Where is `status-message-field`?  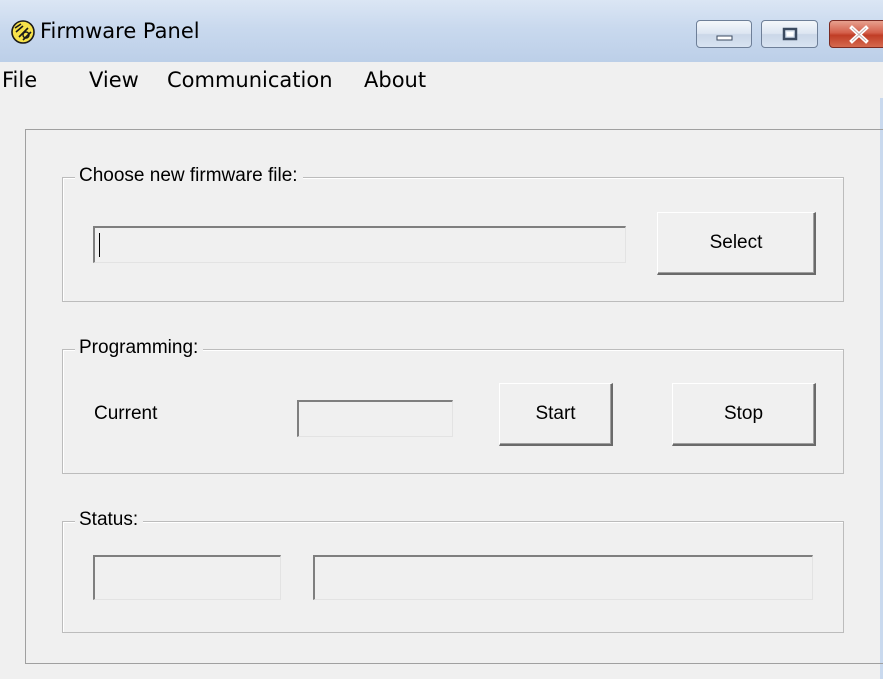 status-message-field is located at coordinates (563, 577).